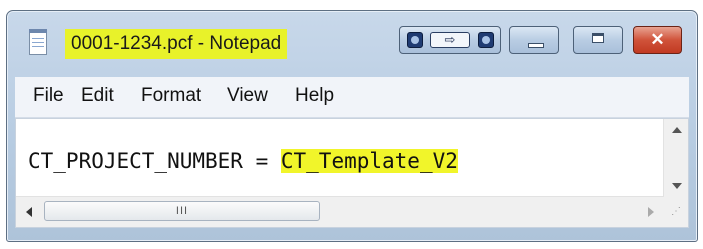 The image size is (703, 249). Describe the element at coordinates (154, 161) in the screenshot. I see `text-key: CT_PROJECT_NUMBER =` at that location.